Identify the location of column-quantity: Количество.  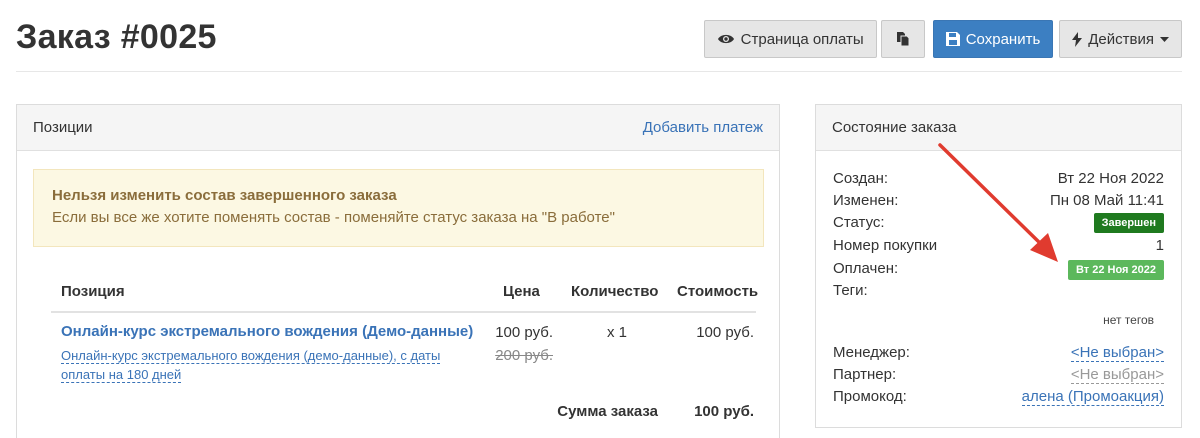
(615, 291).